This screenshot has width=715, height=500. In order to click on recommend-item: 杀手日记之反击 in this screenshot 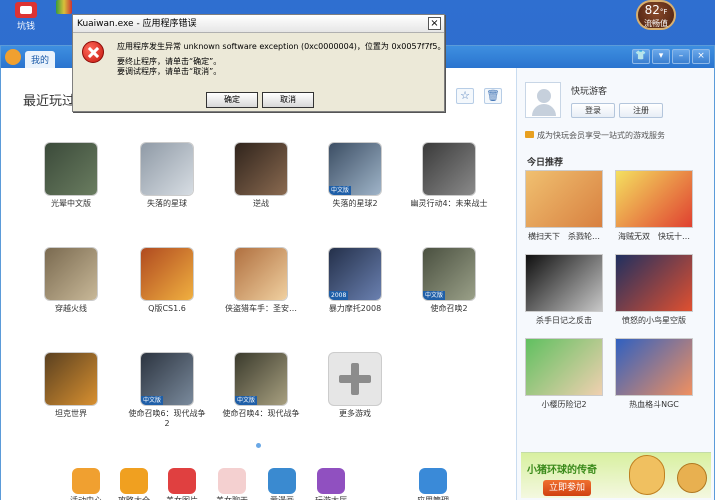, I will do `click(564, 290)`.